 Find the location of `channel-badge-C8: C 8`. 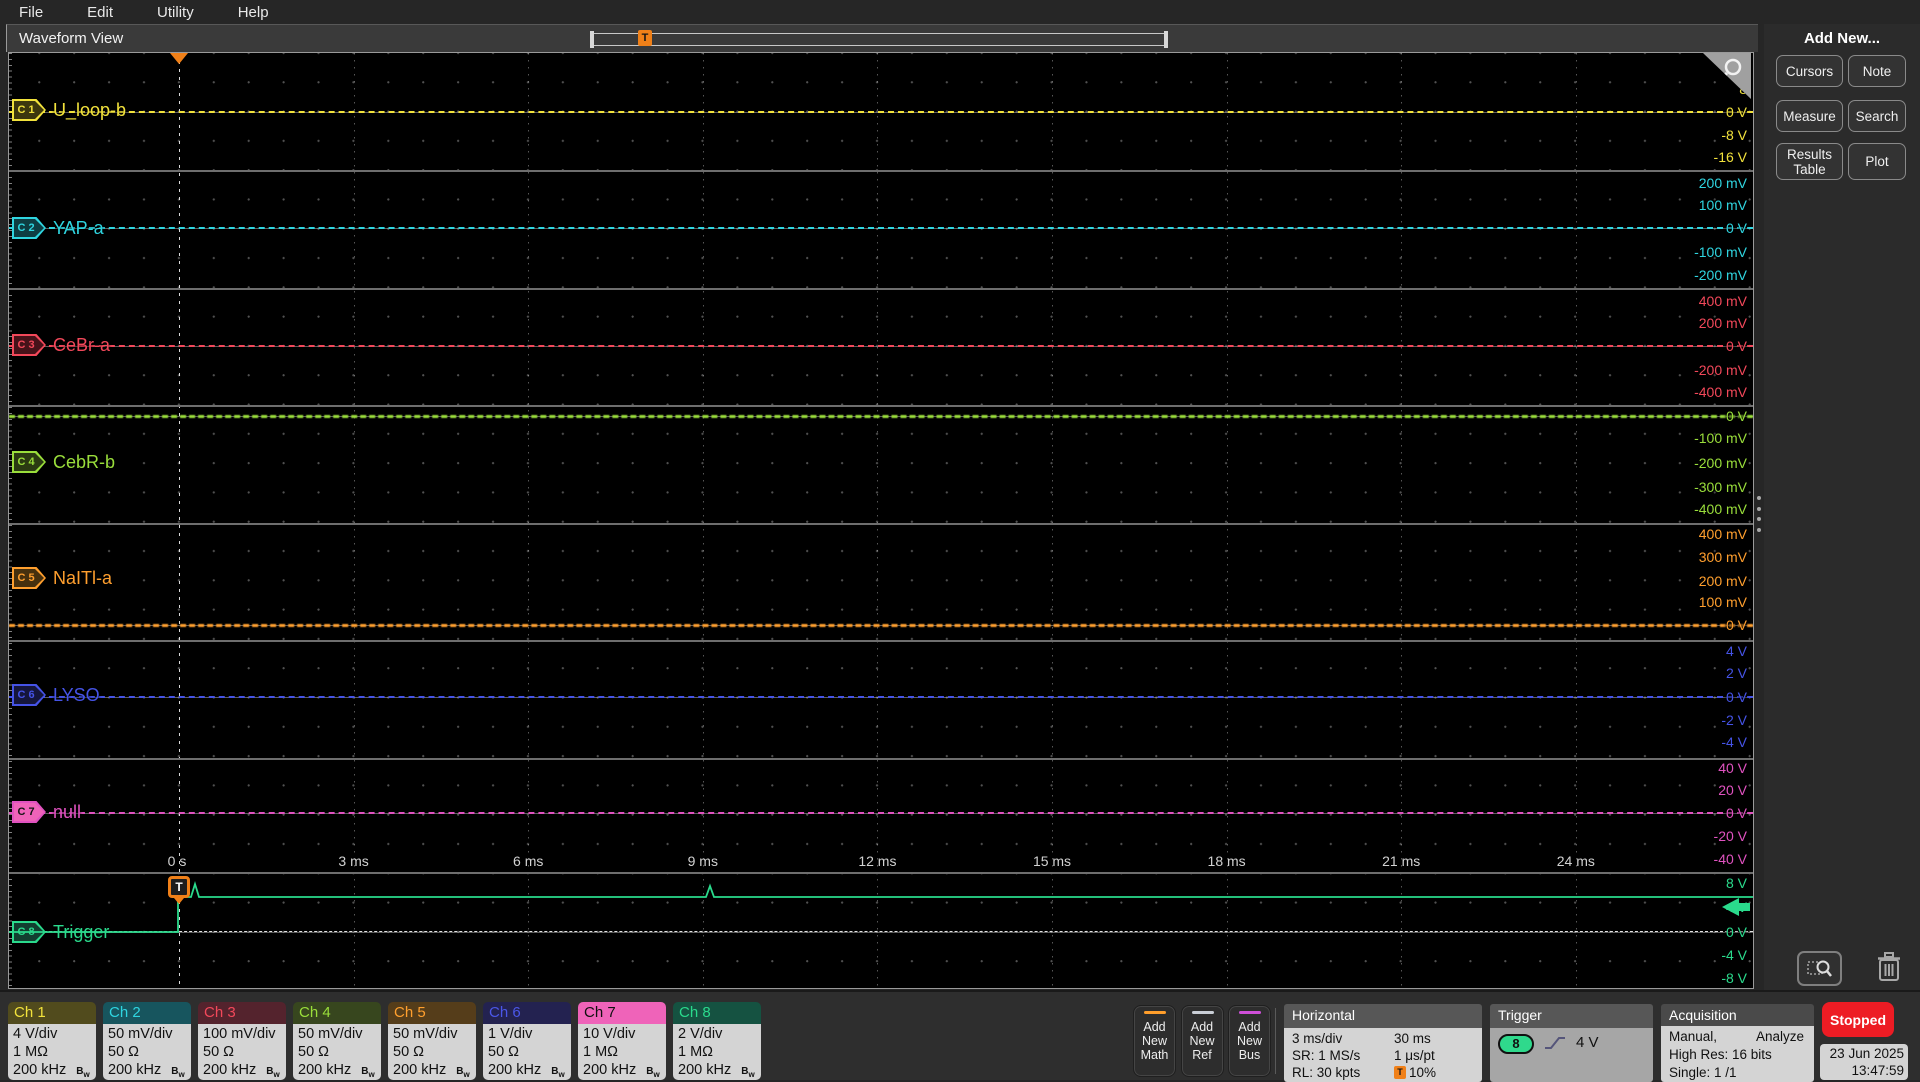

channel-badge-C8: C 8 is located at coordinates (29, 932).